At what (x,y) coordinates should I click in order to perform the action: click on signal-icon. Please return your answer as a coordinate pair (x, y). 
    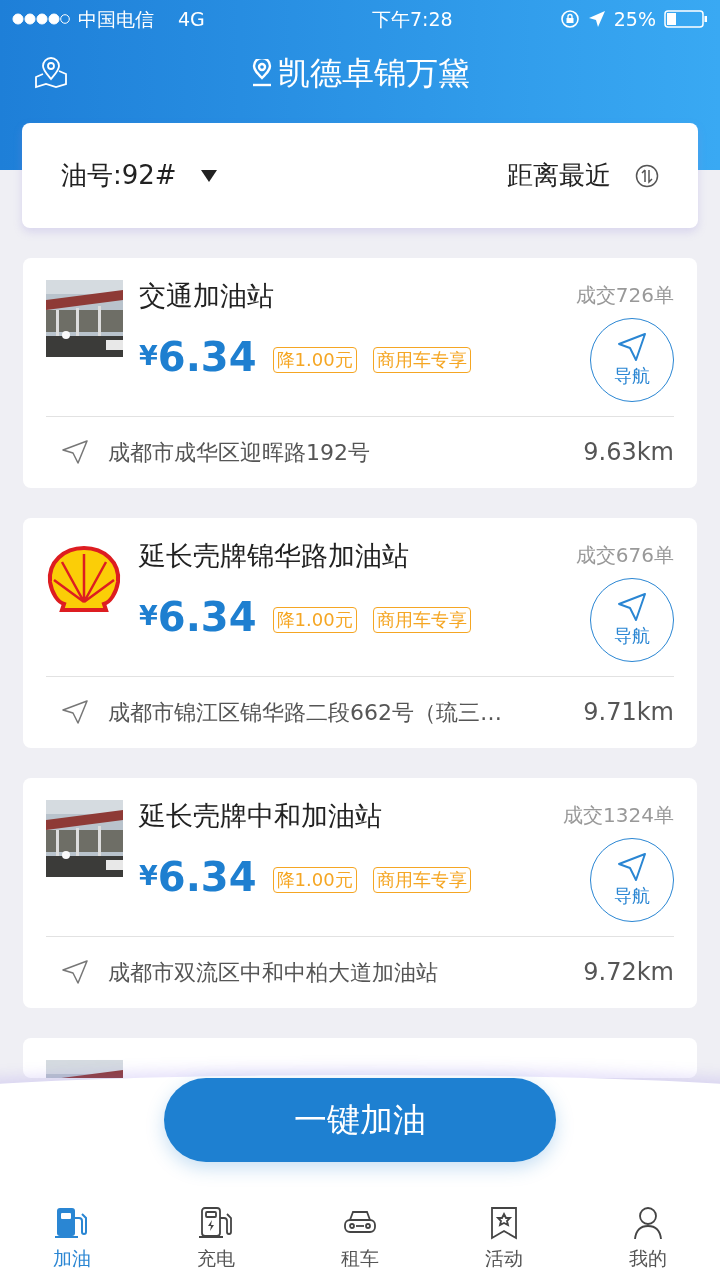
    Looking at the image, I should click on (41, 19).